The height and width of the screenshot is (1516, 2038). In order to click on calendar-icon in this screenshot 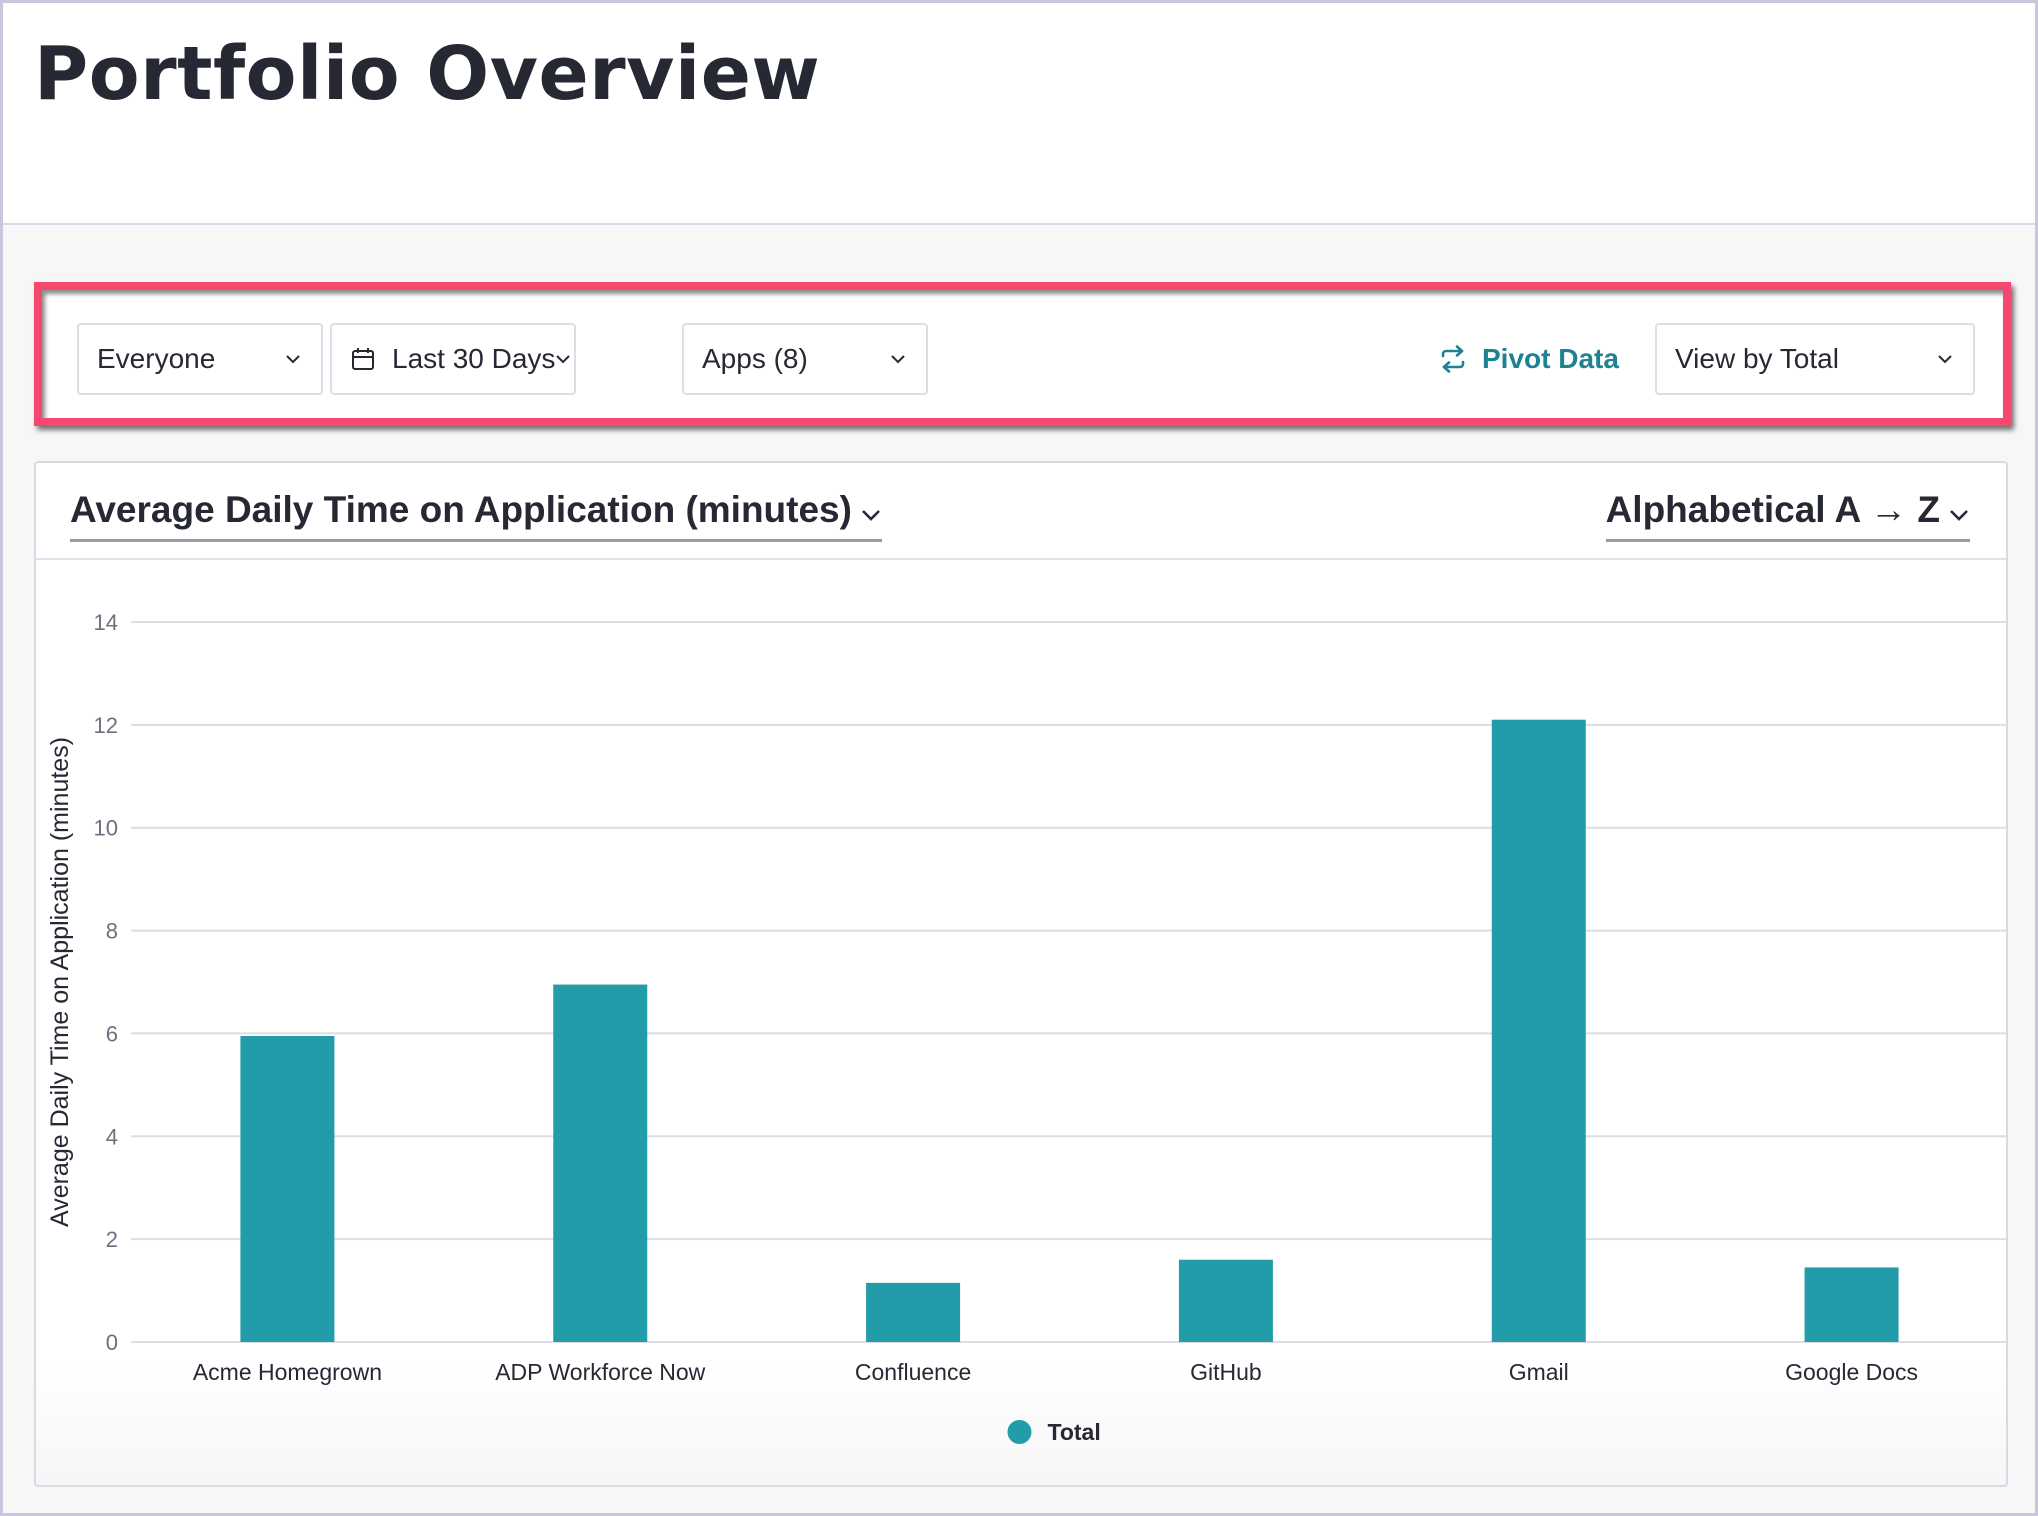, I will do `click(363, 359)`.